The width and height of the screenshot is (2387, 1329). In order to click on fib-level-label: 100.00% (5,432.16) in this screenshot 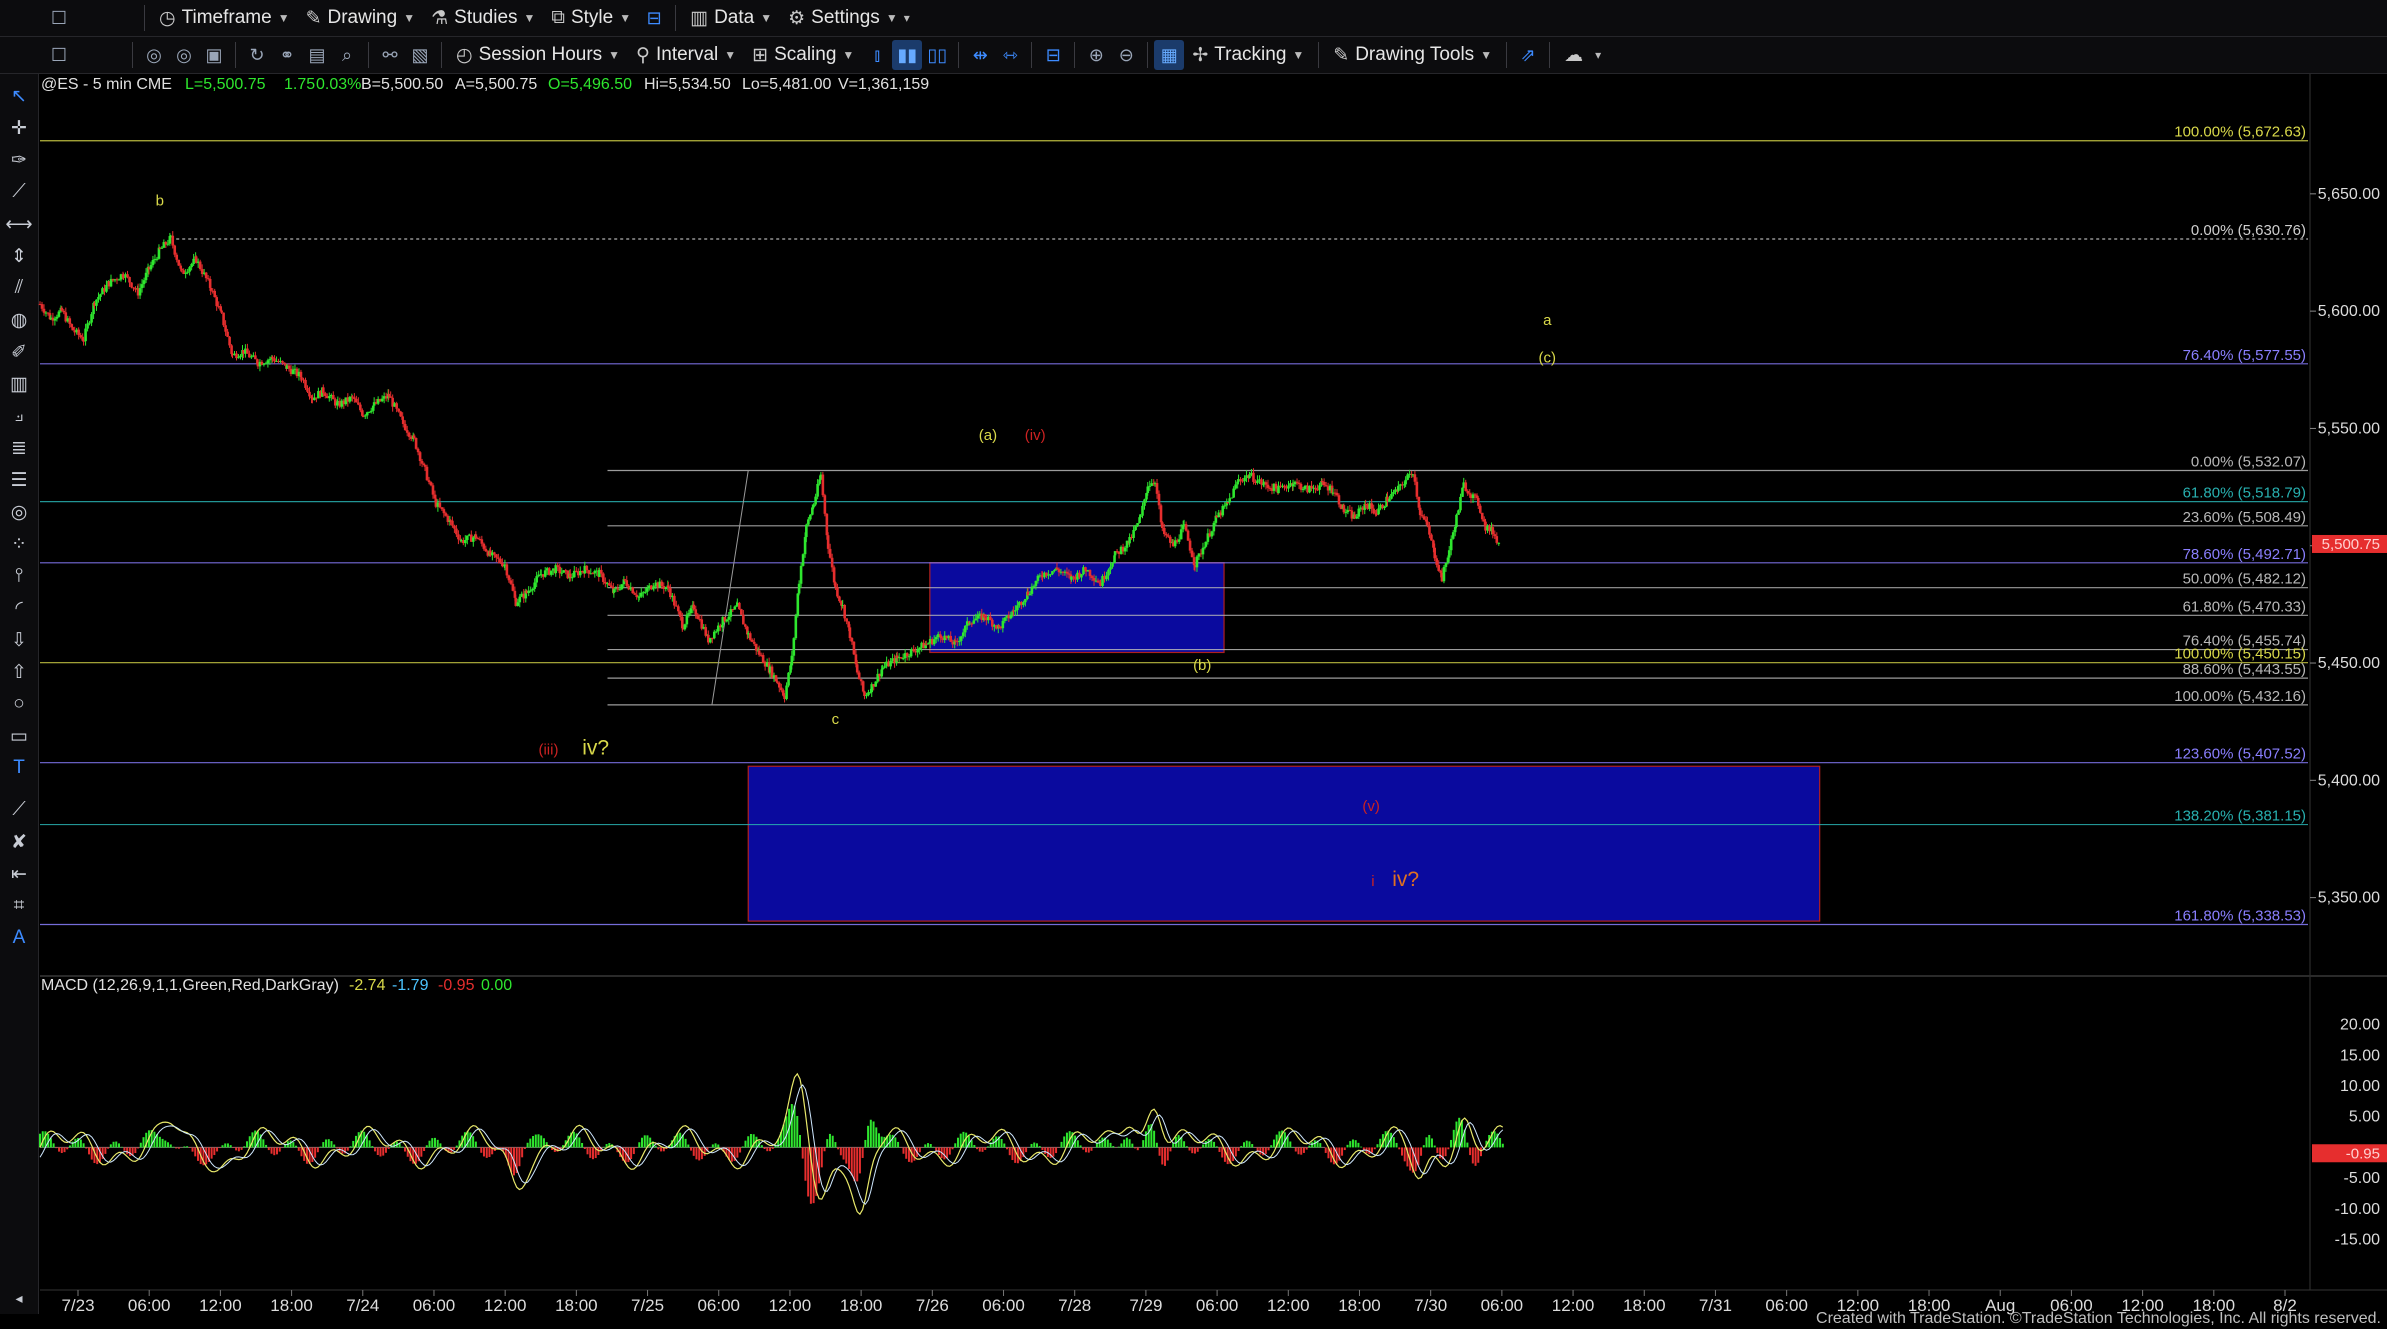, I will do `click(2240, 696)`.